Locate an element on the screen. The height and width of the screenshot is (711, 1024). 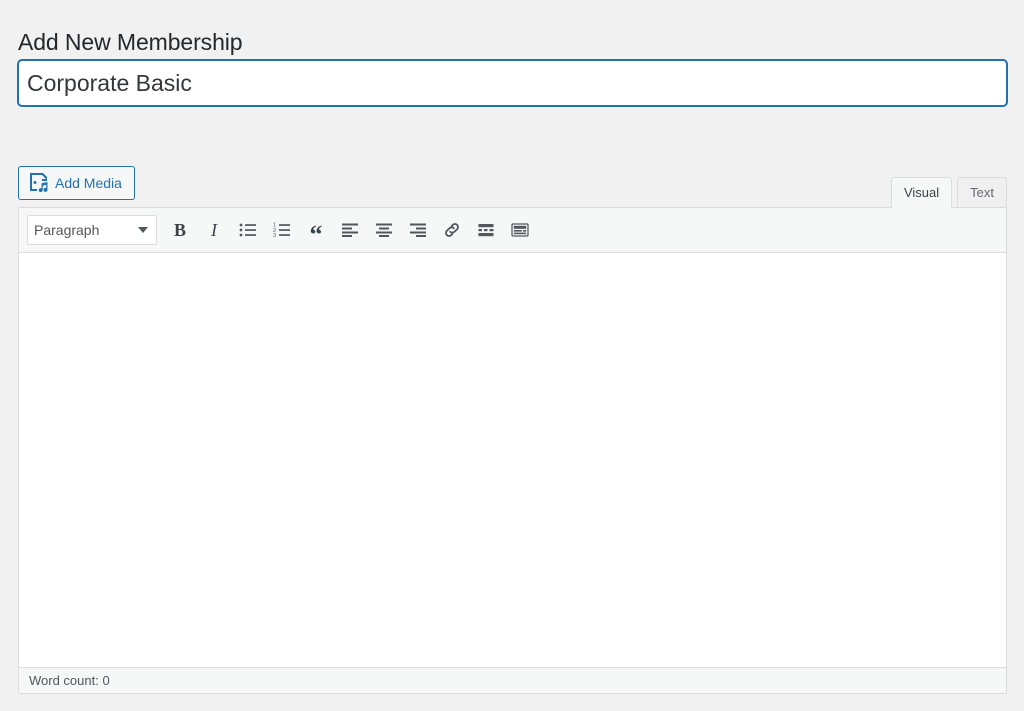
membership-title-input is located at coordinates (512, 83).